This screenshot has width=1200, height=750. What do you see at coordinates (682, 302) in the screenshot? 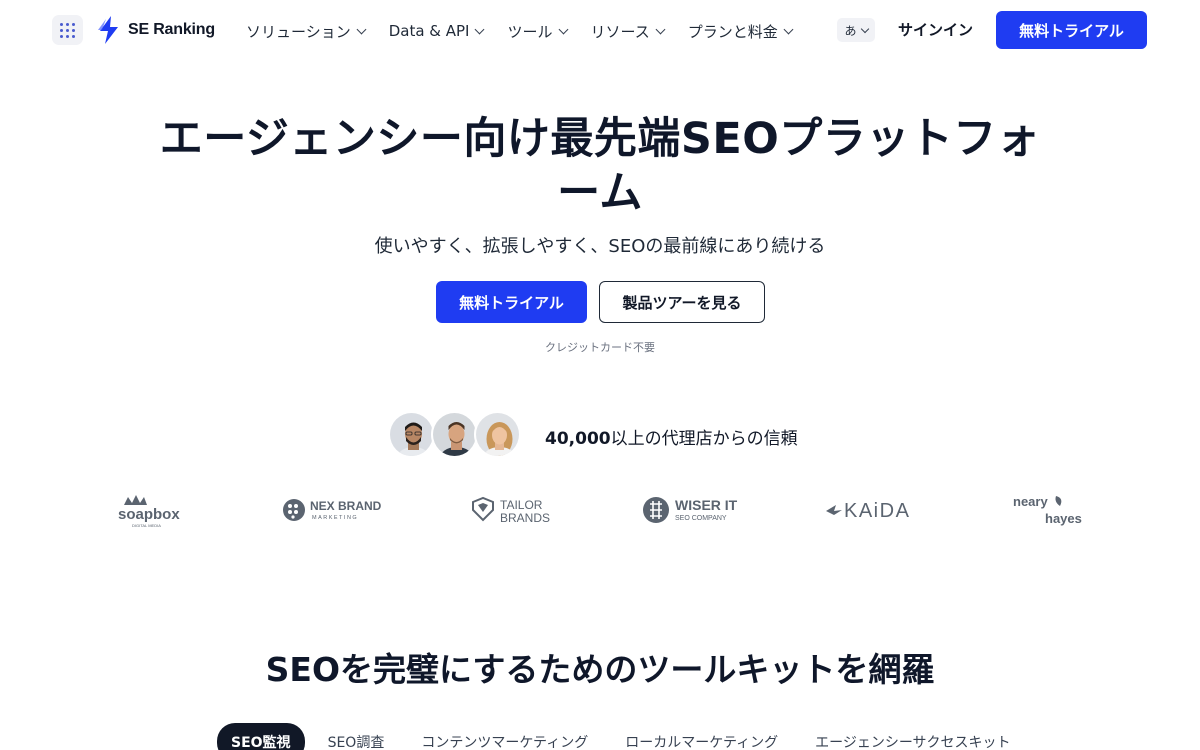
I see `product-tour-button: 製品ツアーを見る` at bounding box center [682, 302].